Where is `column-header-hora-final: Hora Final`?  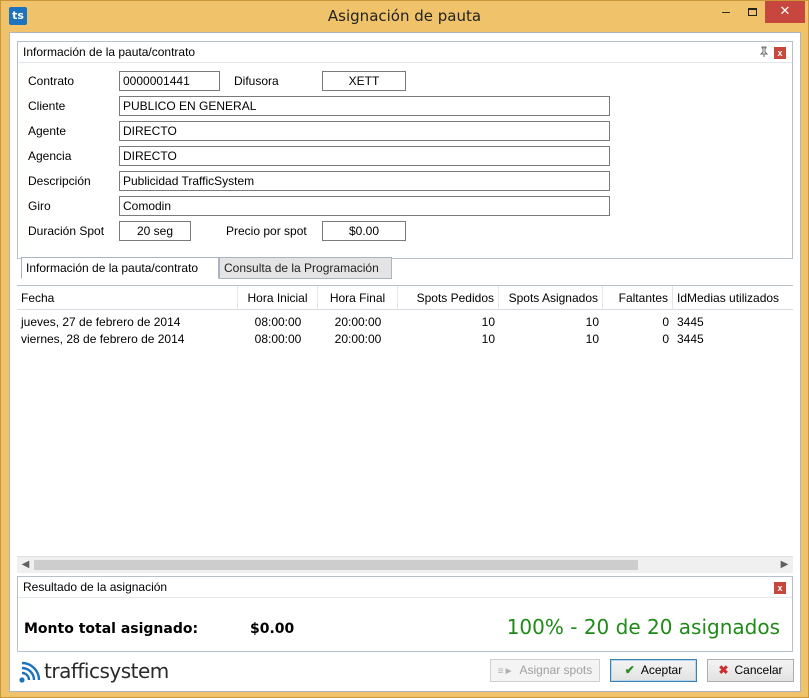 column-header-hora-final: Hora Final is located at coordinates (358, 298).